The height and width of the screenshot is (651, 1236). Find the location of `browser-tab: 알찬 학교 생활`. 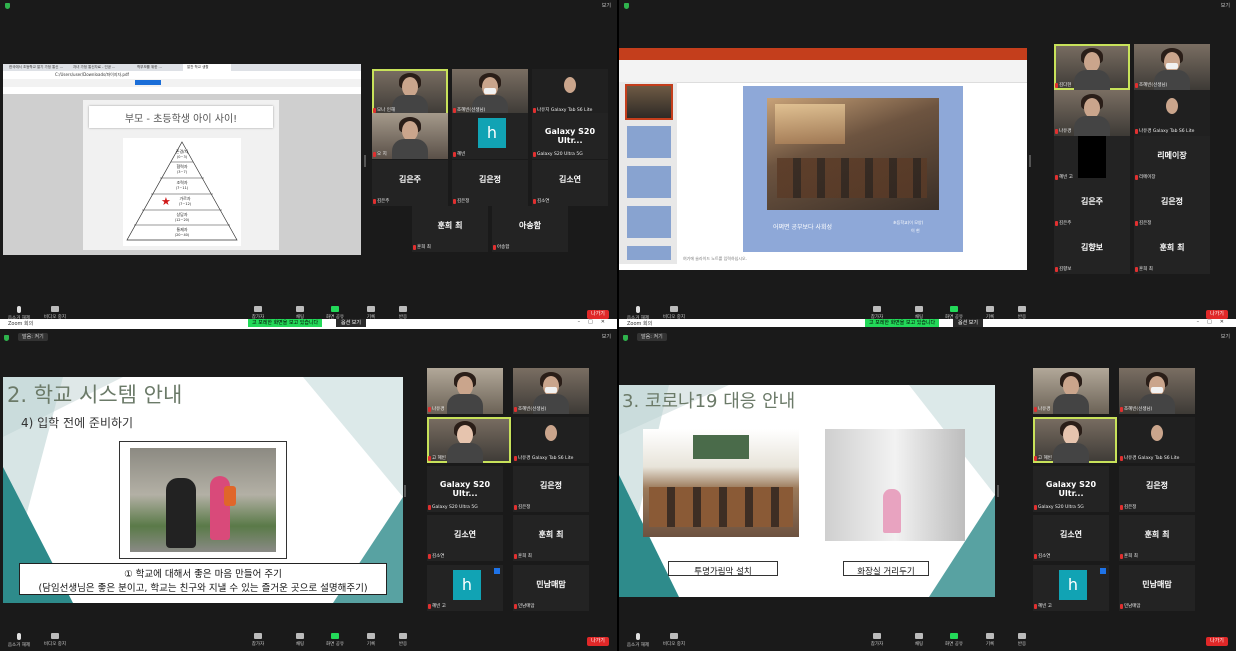

browser-tab: 알찬 학교 생활 is located at coordinates (207, 67).